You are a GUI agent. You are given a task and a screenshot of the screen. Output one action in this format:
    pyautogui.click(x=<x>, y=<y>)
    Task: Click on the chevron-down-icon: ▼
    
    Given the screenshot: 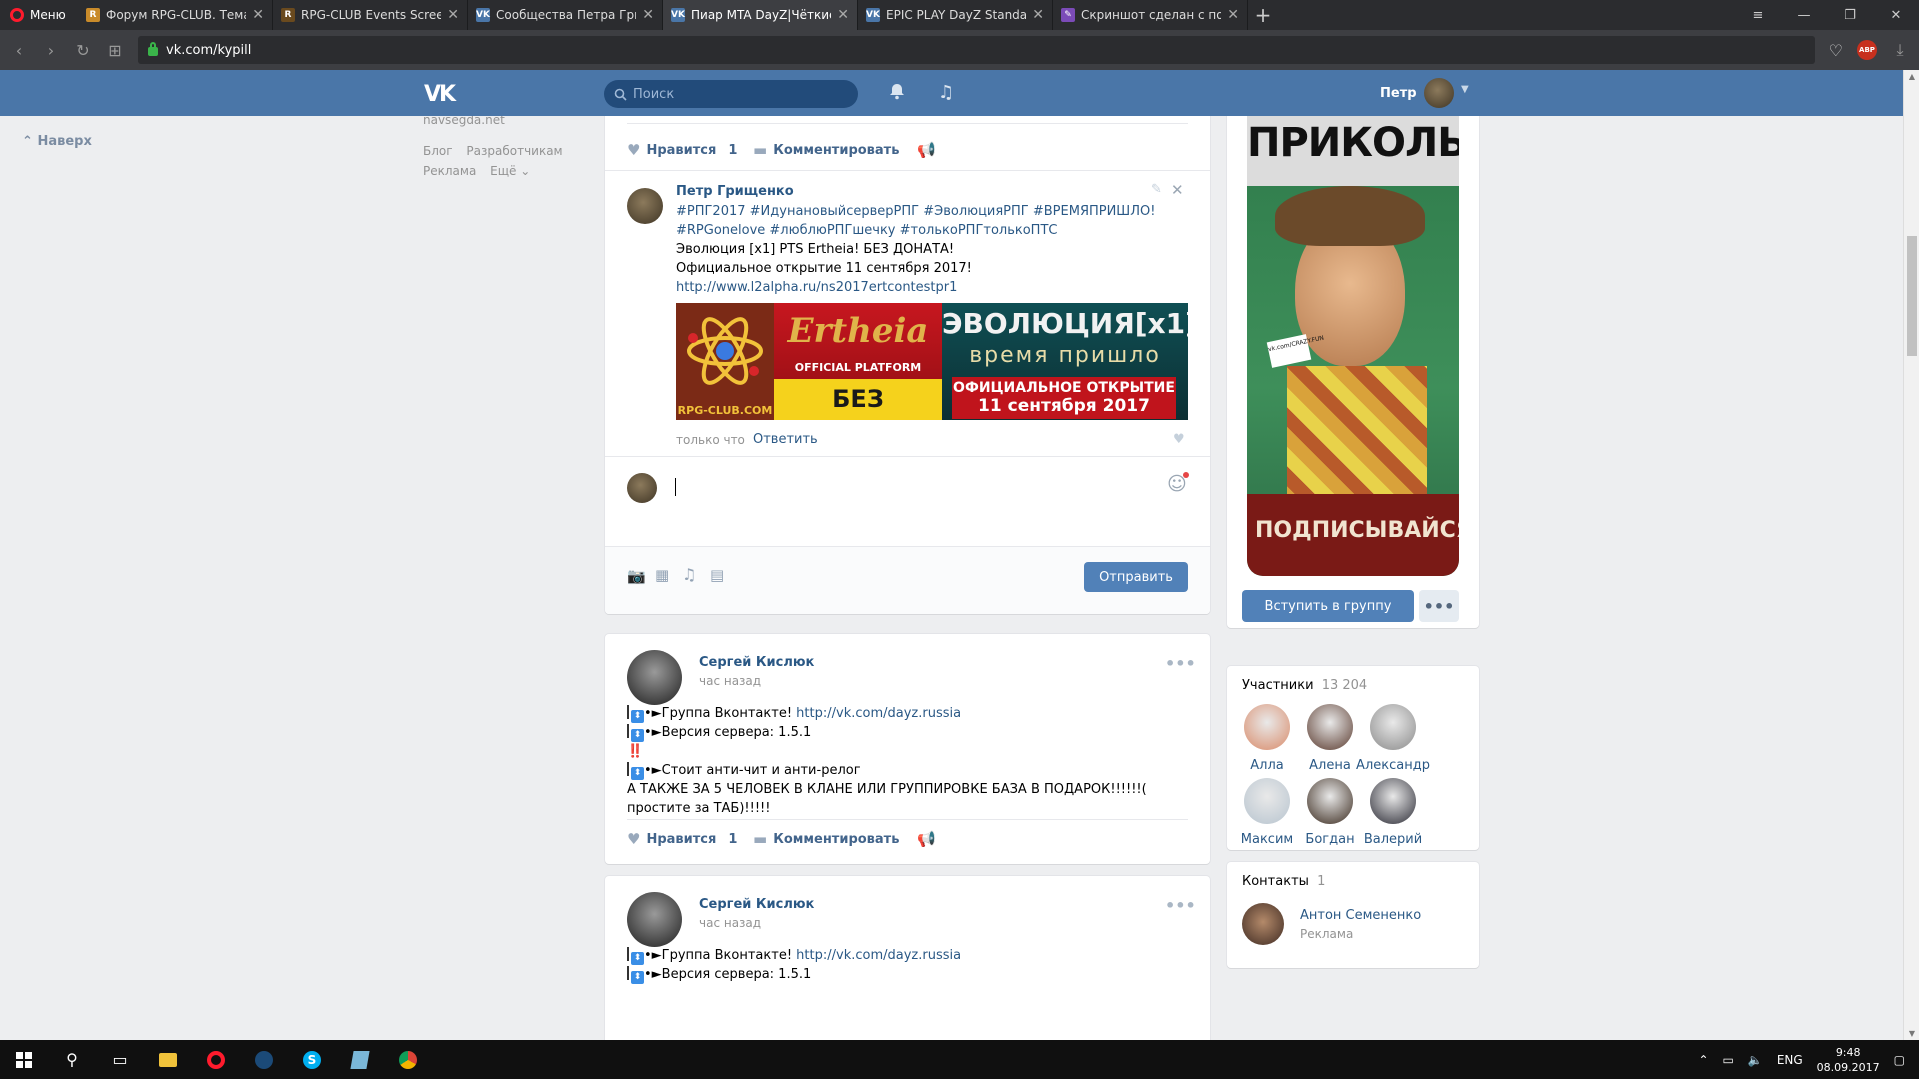 What is the action you would take?
    pyautogui.click(x=1465, y=89)
    